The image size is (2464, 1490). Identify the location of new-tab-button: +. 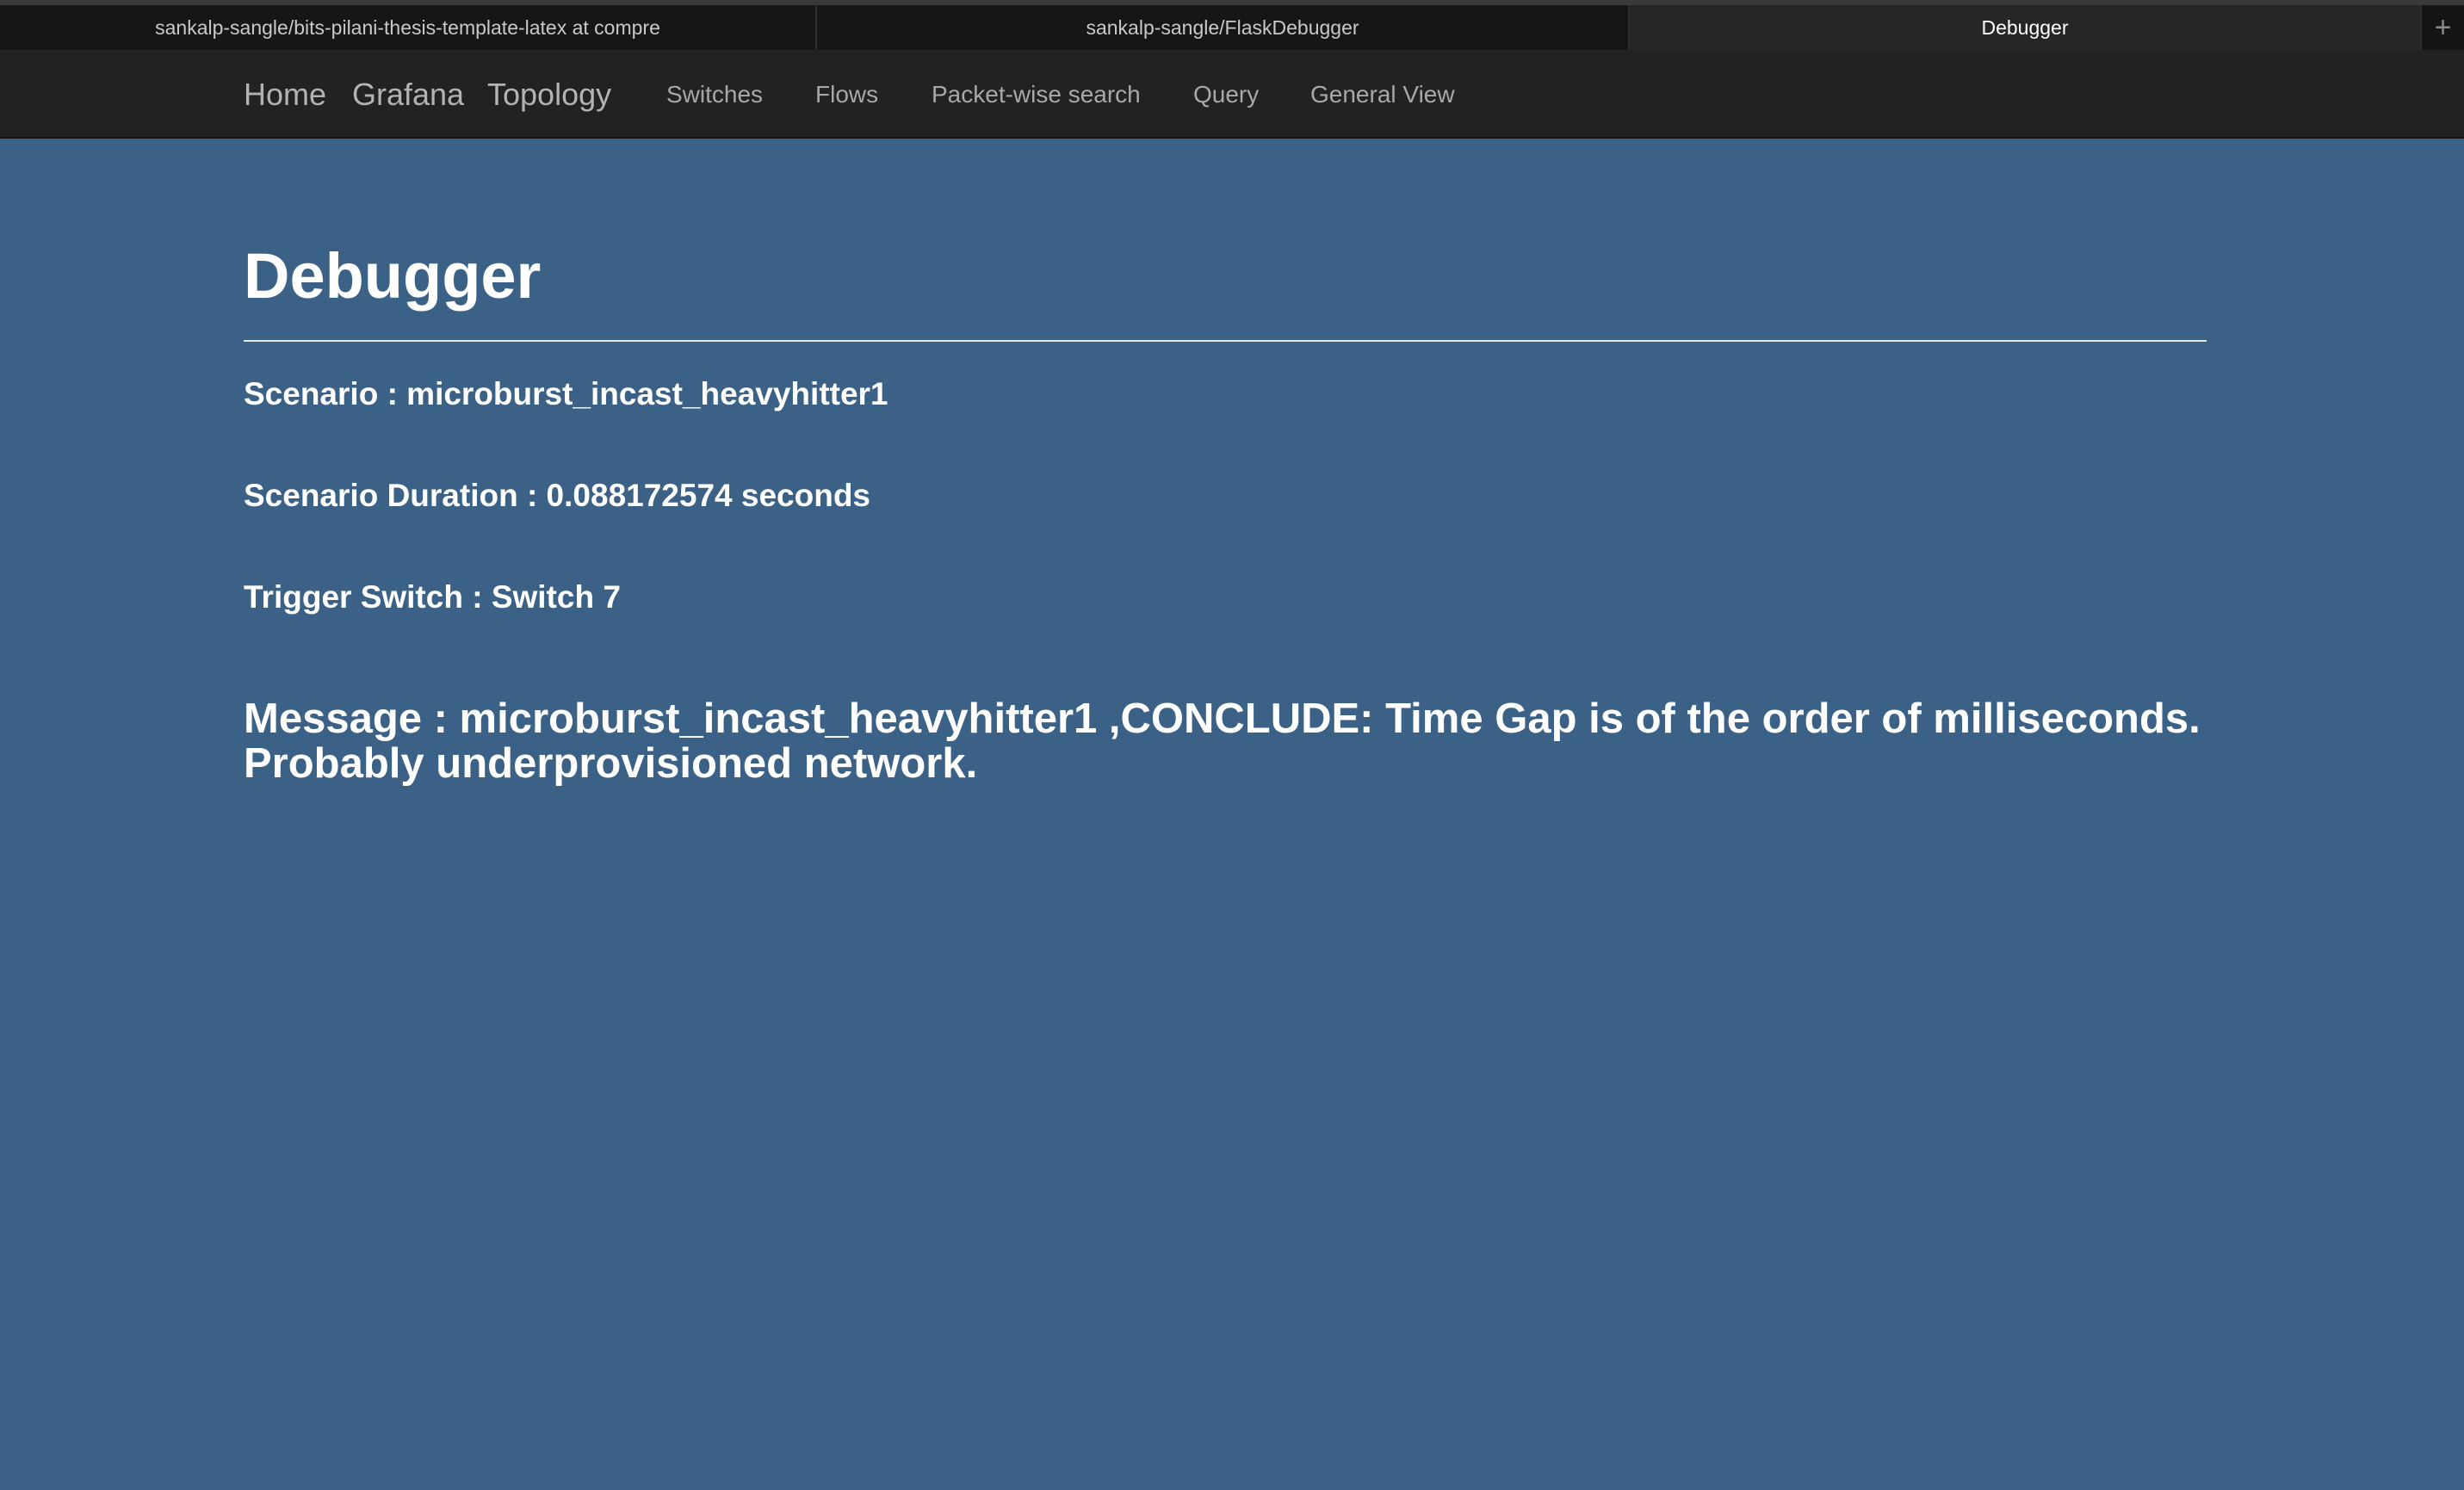
(2443, 28).